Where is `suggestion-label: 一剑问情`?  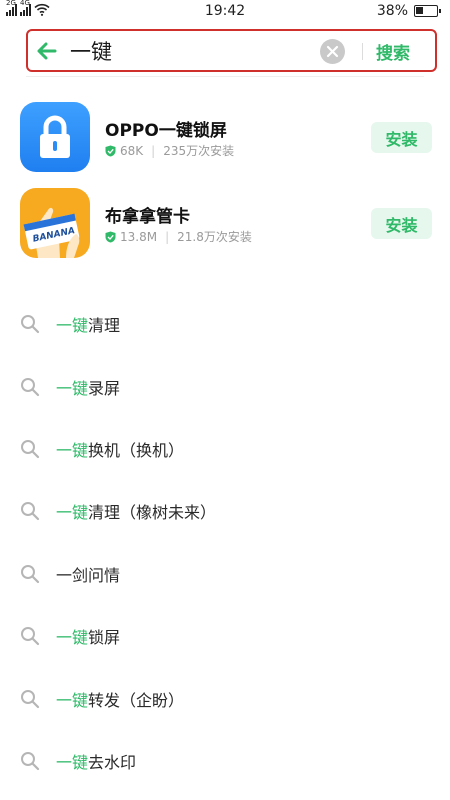
suggestion-label: 一剑问情 is located at coordinates (88, 574).